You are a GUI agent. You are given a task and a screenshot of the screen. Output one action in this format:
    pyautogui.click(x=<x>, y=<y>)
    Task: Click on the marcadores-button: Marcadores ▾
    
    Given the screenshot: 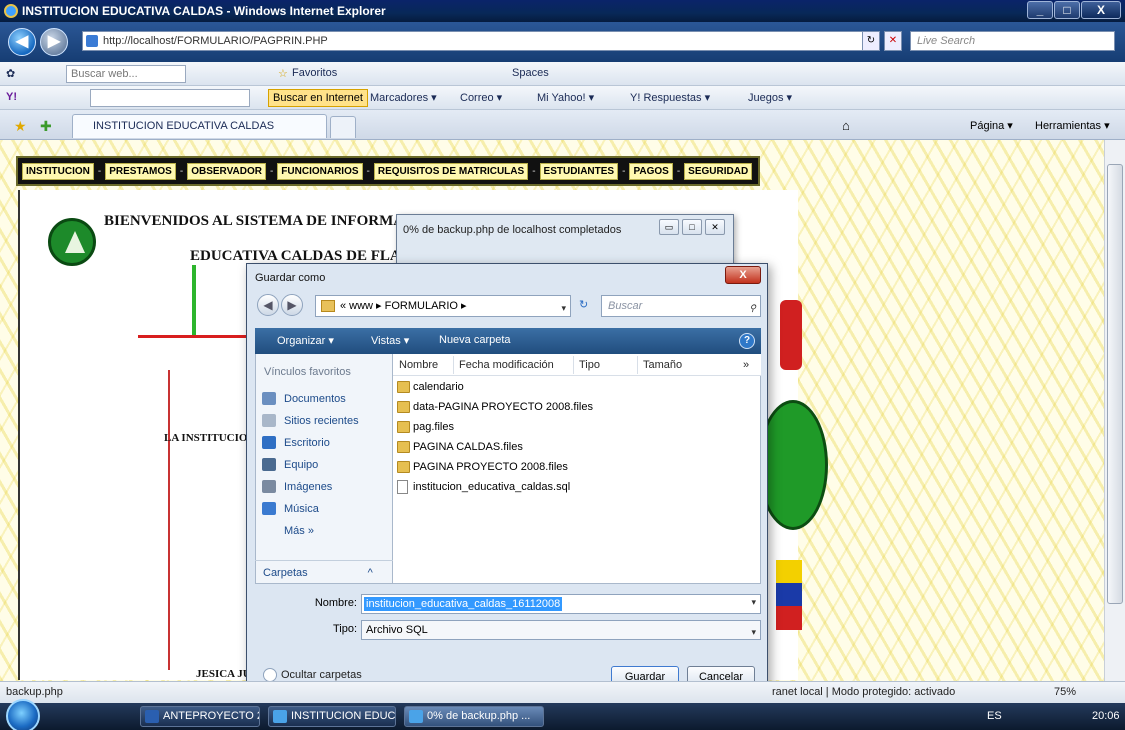 What is the action you would take?
    pyautogui.click(x=403, y=97)
    